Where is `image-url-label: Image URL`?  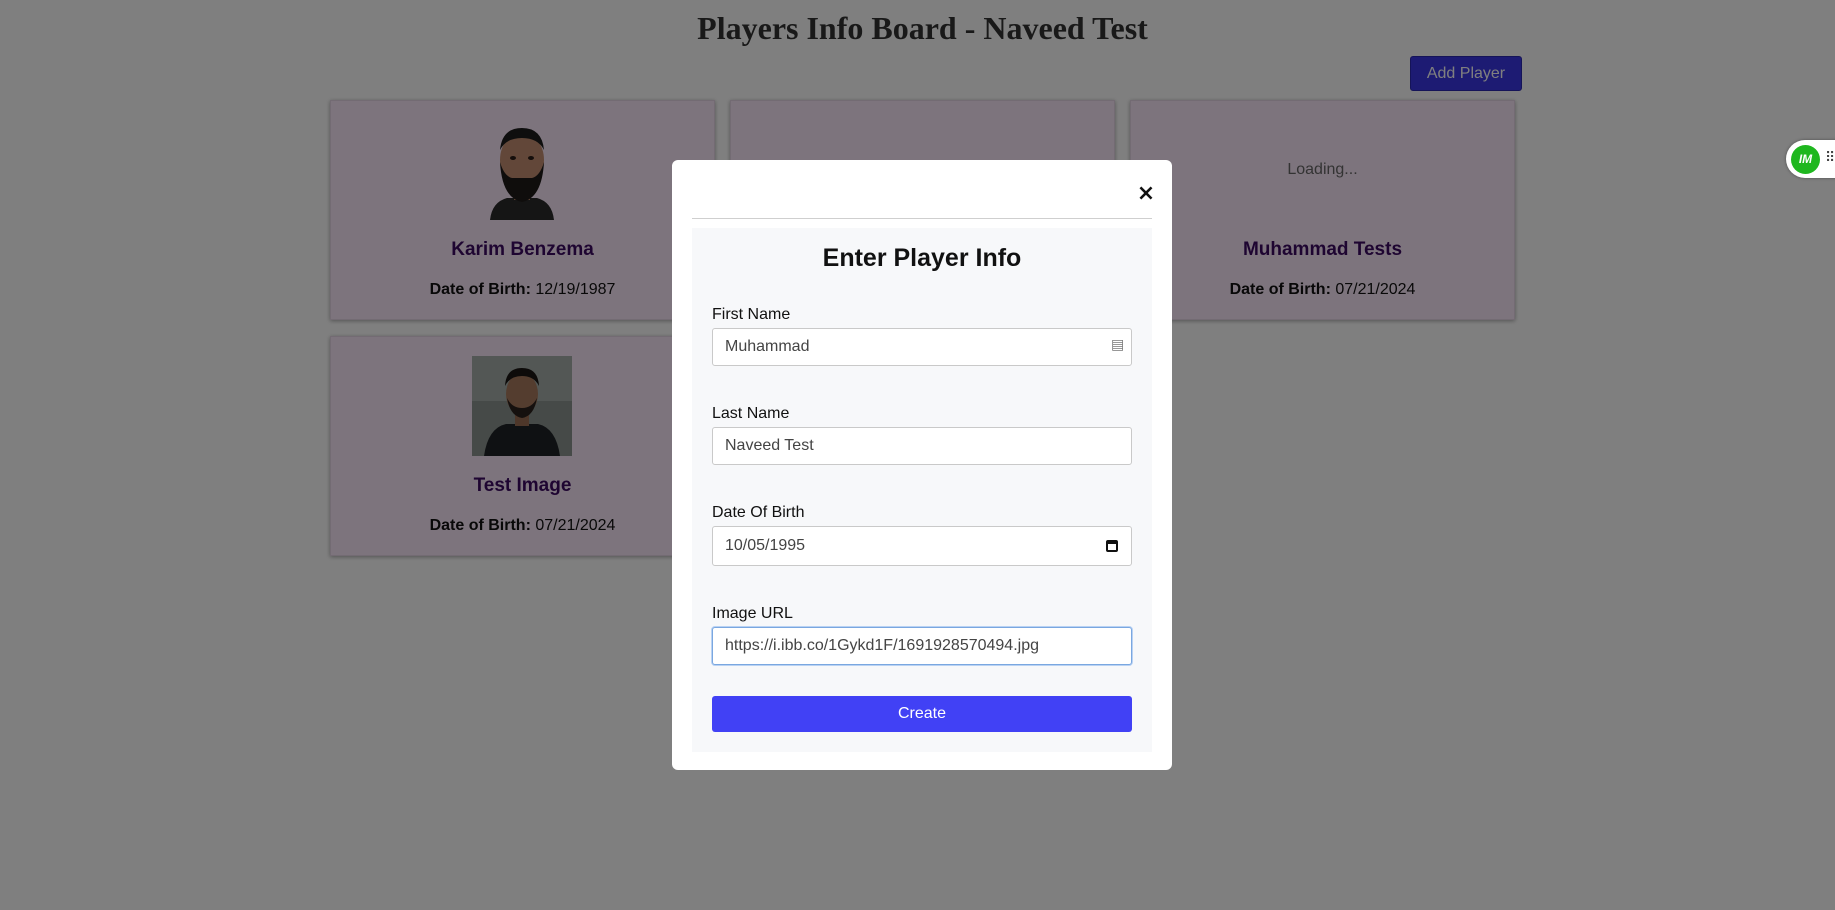 image-url-label: Image URL is located at coordinates (752, 613).